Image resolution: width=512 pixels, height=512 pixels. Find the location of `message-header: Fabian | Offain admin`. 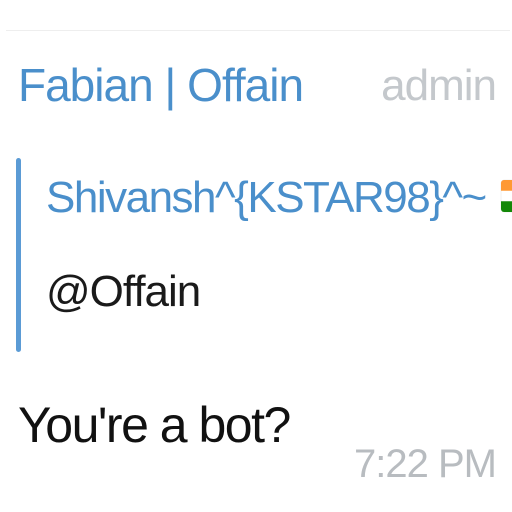

message-header: Fabian | Offain admin is located at coordinates (257, 89).